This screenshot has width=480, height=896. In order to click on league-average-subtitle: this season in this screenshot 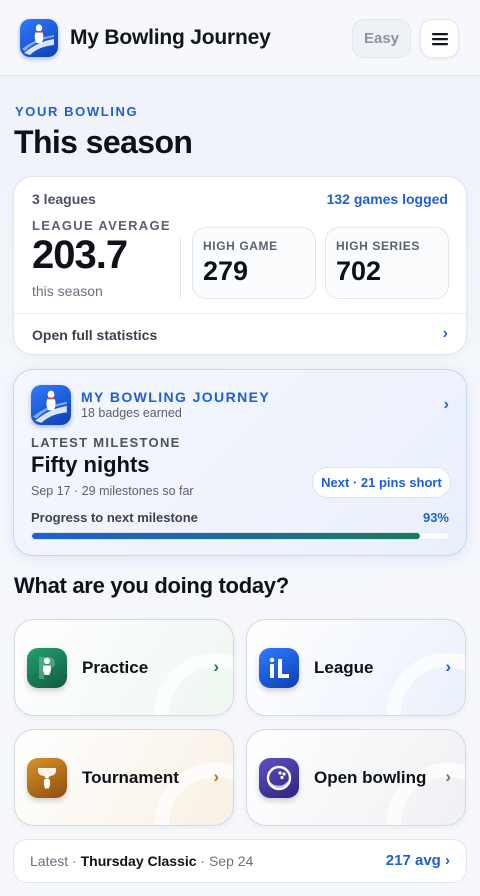, I will do `click(67, 291)`.